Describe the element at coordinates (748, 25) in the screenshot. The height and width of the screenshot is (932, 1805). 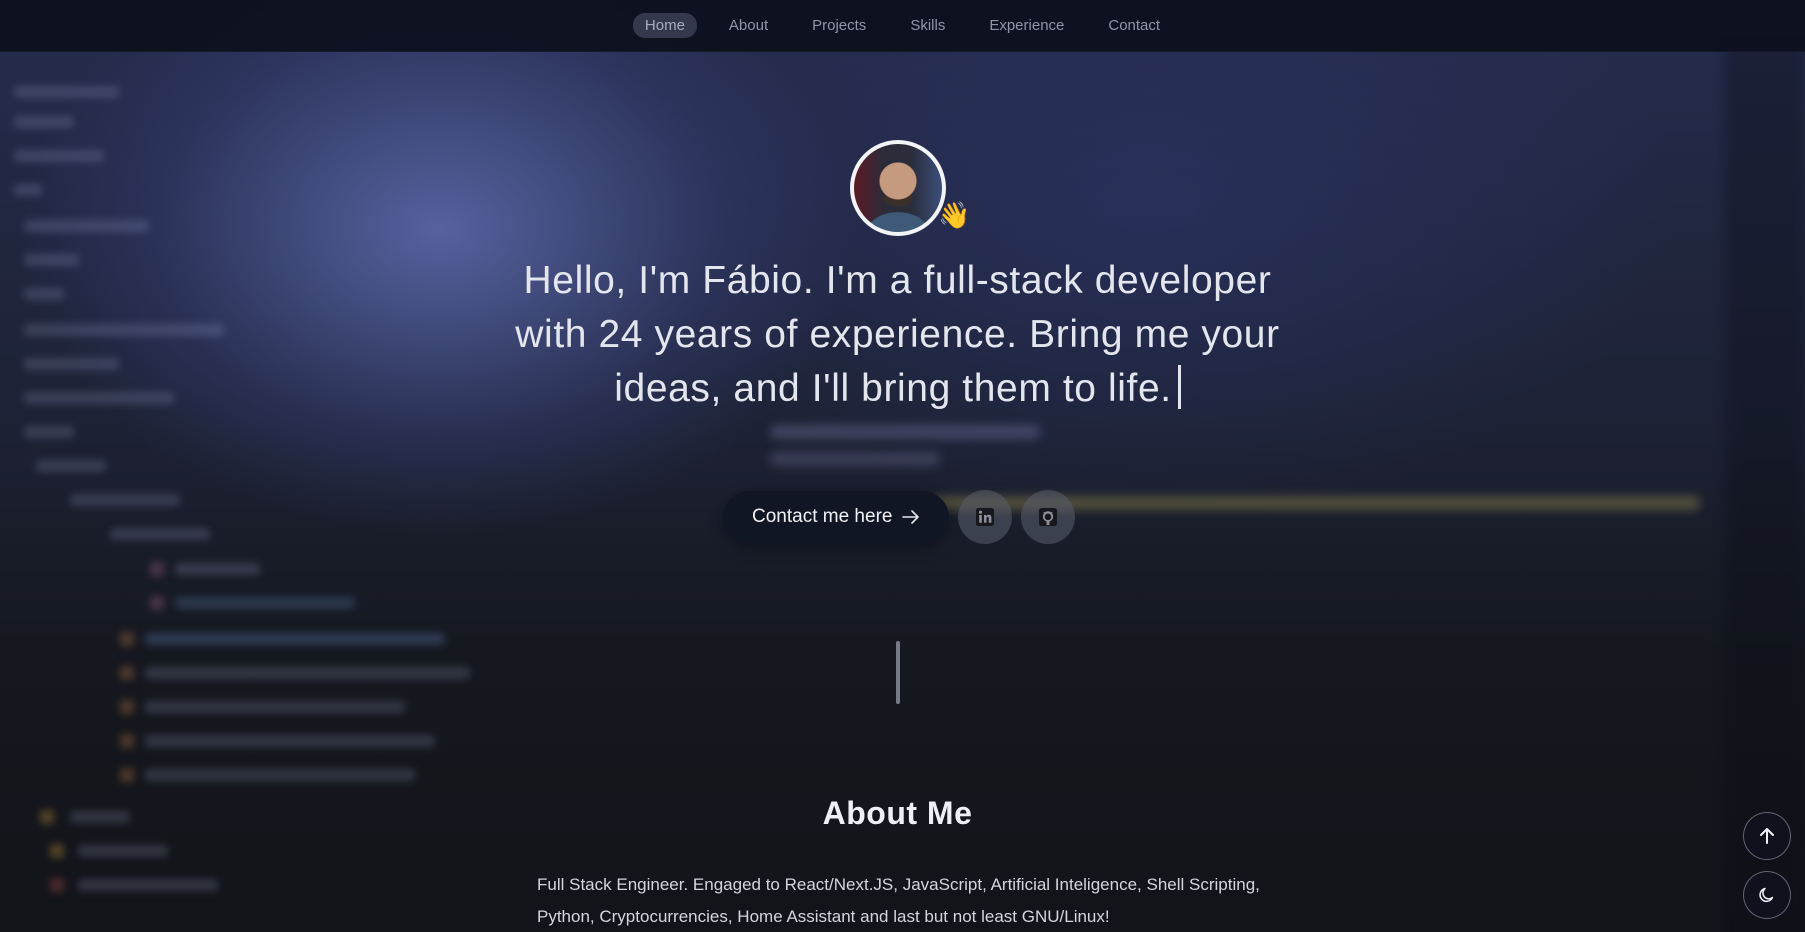
I see `nav-item-about: About` at that location.